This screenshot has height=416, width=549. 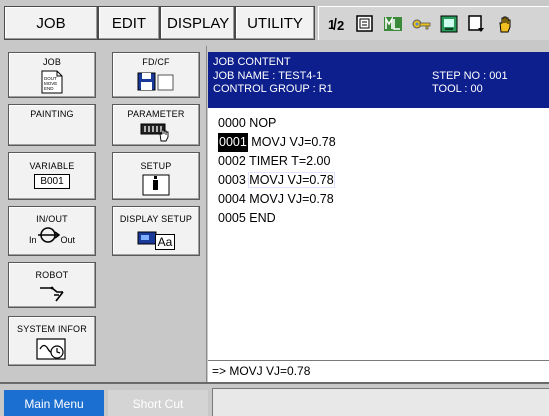 I want to click on line-instruction: NOP, so click(x=263, y=123).